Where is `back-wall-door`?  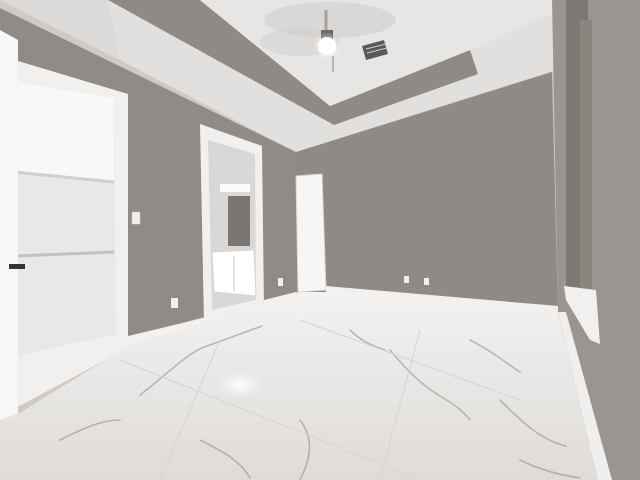 back-wall-door is located at coordinates (311, 233).